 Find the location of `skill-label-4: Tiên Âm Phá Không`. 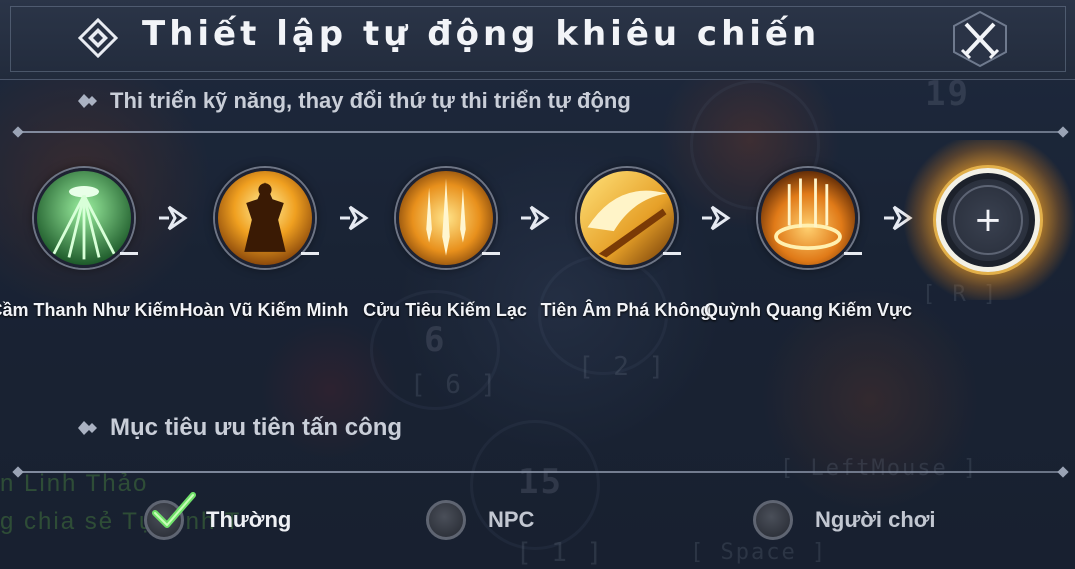

skill-label-4: Tiên Âm Phá Không is located at coordinates (626, 310).